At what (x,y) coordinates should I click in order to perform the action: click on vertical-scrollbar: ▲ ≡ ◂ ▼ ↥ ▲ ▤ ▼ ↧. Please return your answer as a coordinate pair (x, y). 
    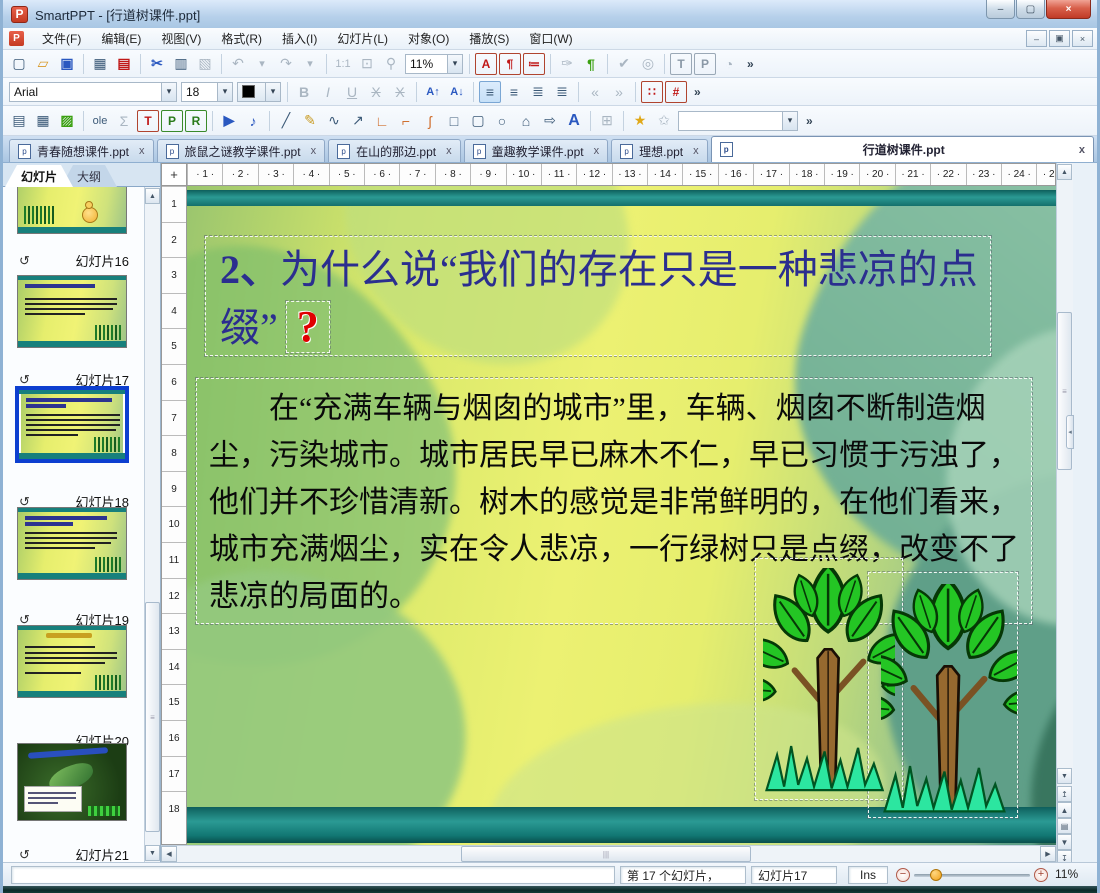
    Looking at the image, I should click on (1065, 514).